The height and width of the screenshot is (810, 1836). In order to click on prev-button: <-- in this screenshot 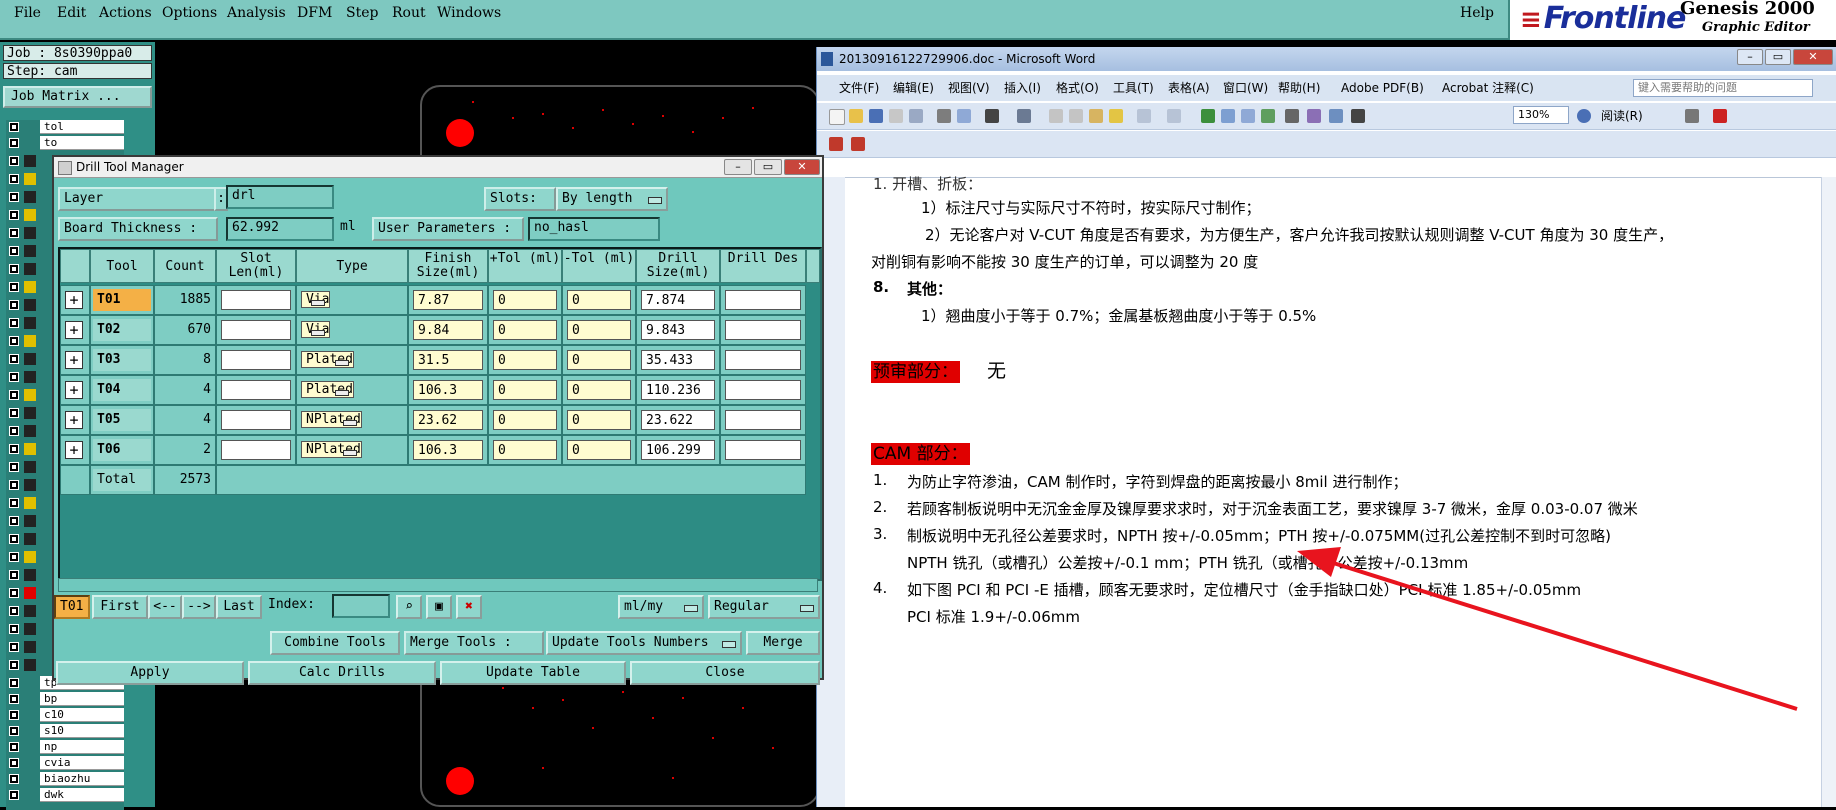, I will do `click(165, 607)`.